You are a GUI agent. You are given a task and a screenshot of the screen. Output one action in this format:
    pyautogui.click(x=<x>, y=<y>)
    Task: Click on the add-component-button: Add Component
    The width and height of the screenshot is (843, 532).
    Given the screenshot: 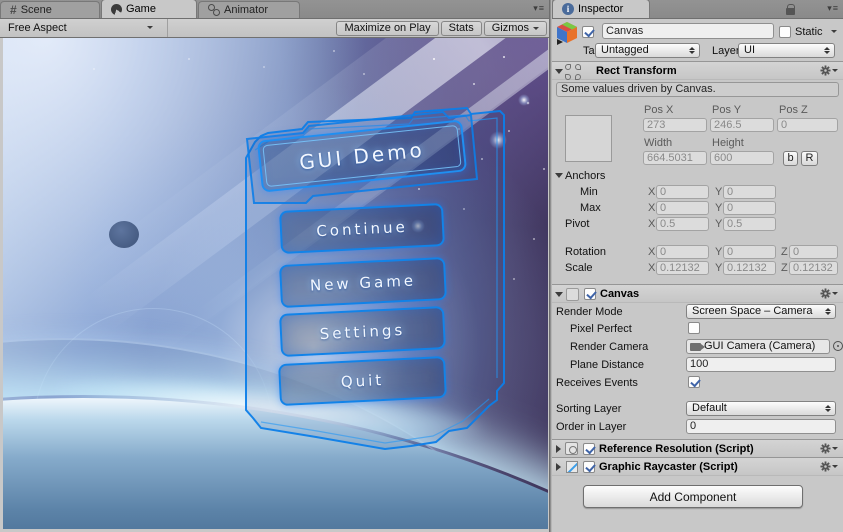 What is the action you would take?
    pyautogui.click(x=693, y=496)
    